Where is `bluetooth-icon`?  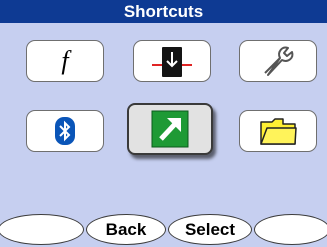 bluetooth-icon is located at coordinates (65, 131).